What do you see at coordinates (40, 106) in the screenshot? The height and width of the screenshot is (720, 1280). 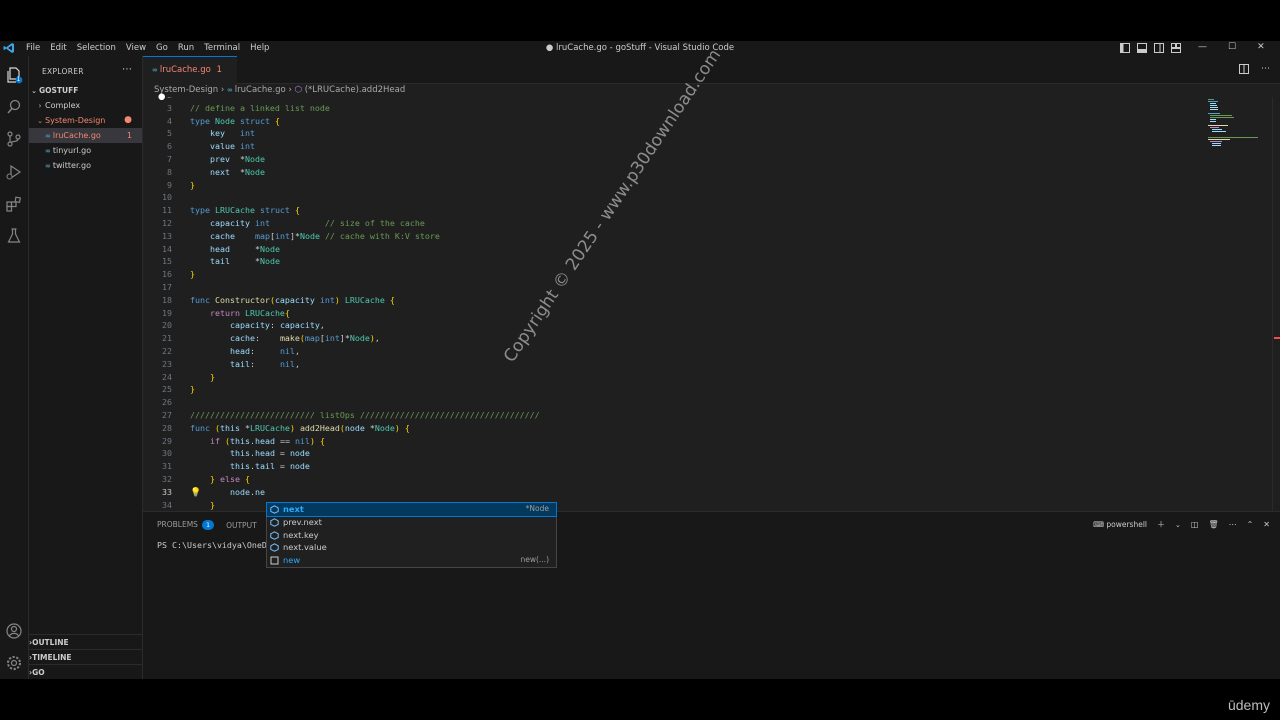 I see `chevron-right-icon: ›` at bounding box center [40, 106].